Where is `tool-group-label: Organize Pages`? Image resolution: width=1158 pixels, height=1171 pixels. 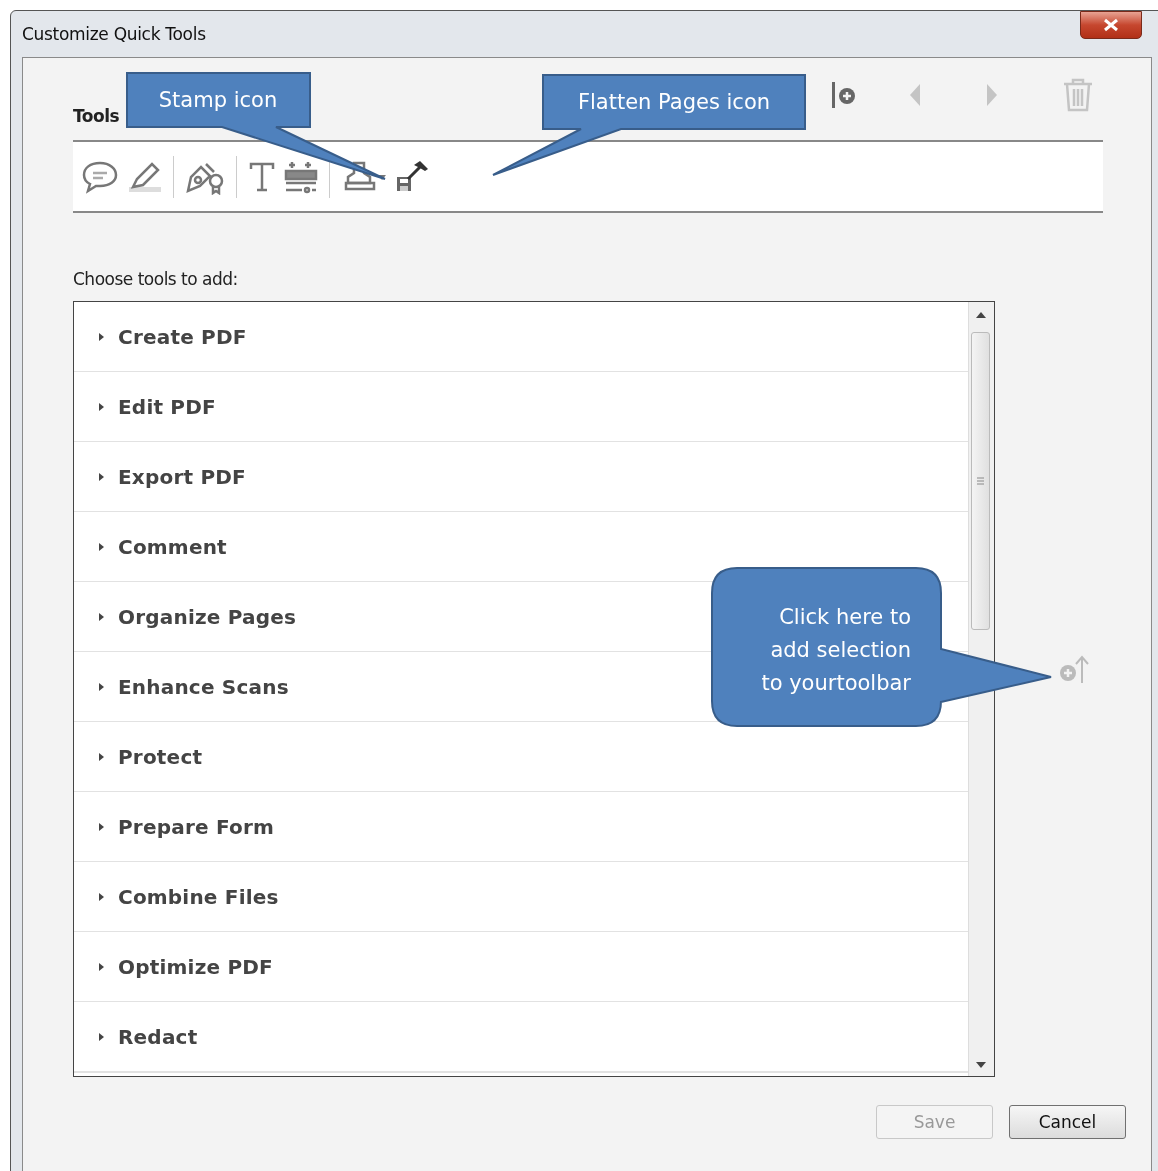 tool-group-label: Organize Pages is located at coordinates (207, 616).